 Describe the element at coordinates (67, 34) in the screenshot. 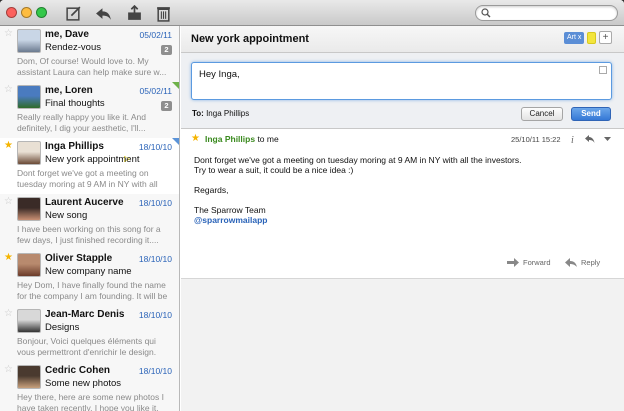

I see `message-sender: me, Dave` at that location.